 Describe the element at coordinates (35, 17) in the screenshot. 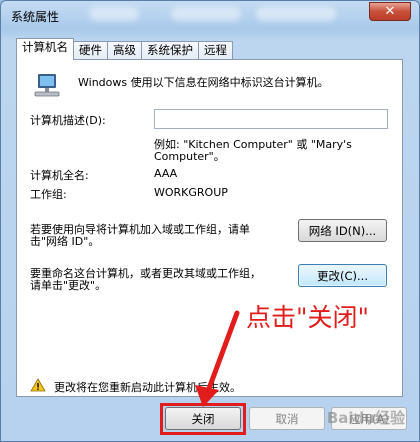

I see `window-title: 系统属性` at that location.